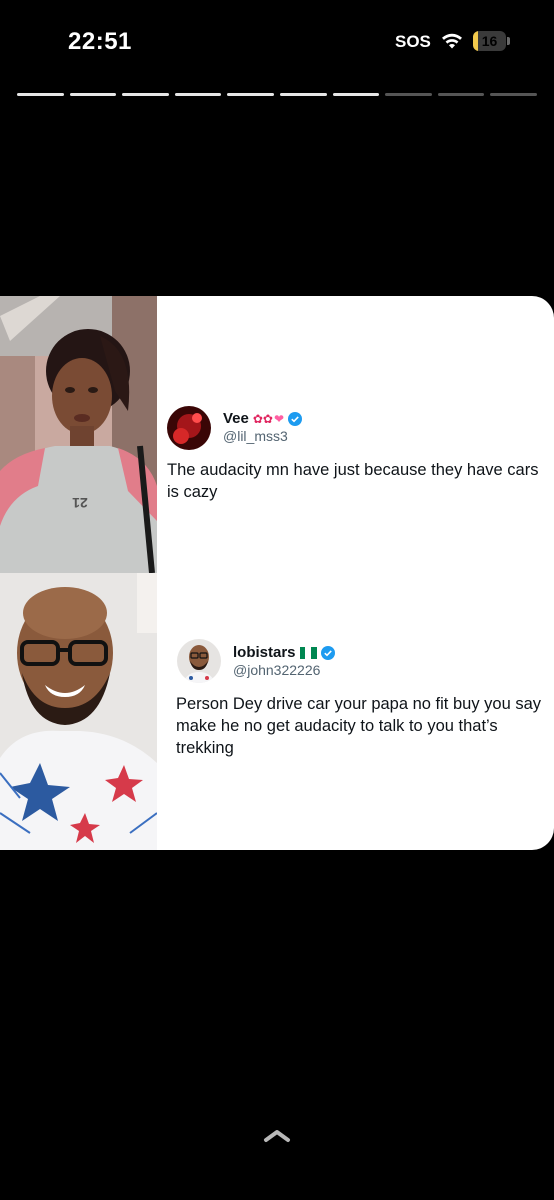  I want to click on display-name-row: Vee ✿✿ ❤, so click(263, 418).